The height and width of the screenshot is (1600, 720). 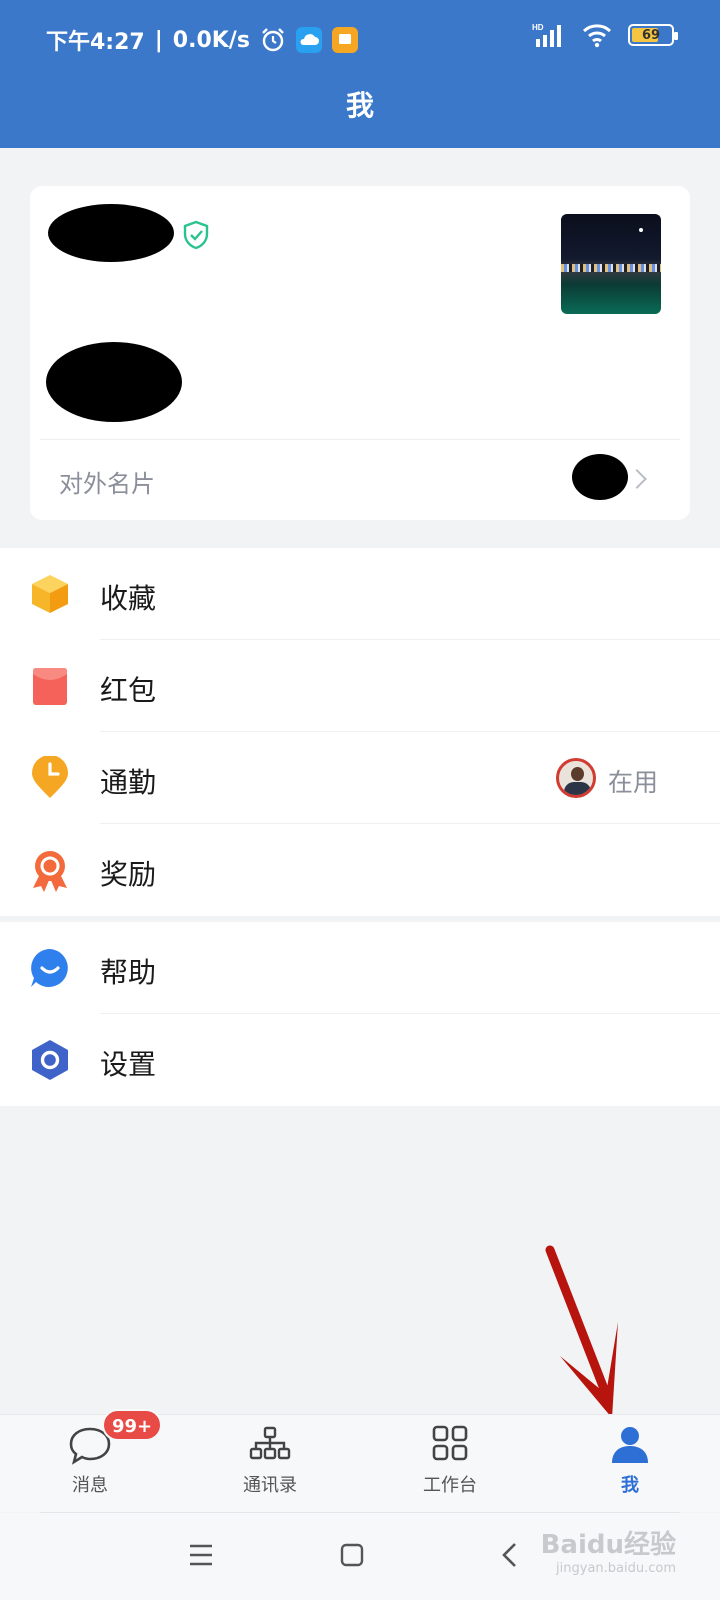 What do you see at coordinates (128, 598) in the screenshot?
I see `menu-item-label: 收藏` at bounding box center [128, 598].